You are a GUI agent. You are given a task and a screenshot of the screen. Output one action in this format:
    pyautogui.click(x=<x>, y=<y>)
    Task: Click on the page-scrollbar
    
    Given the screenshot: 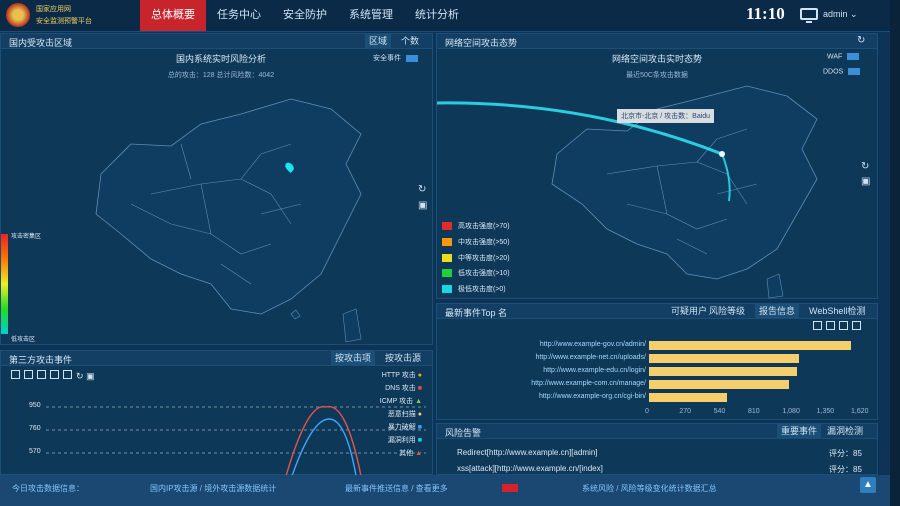 What is the action you would take?
    pyautogui.click(x=895, y=253)
    